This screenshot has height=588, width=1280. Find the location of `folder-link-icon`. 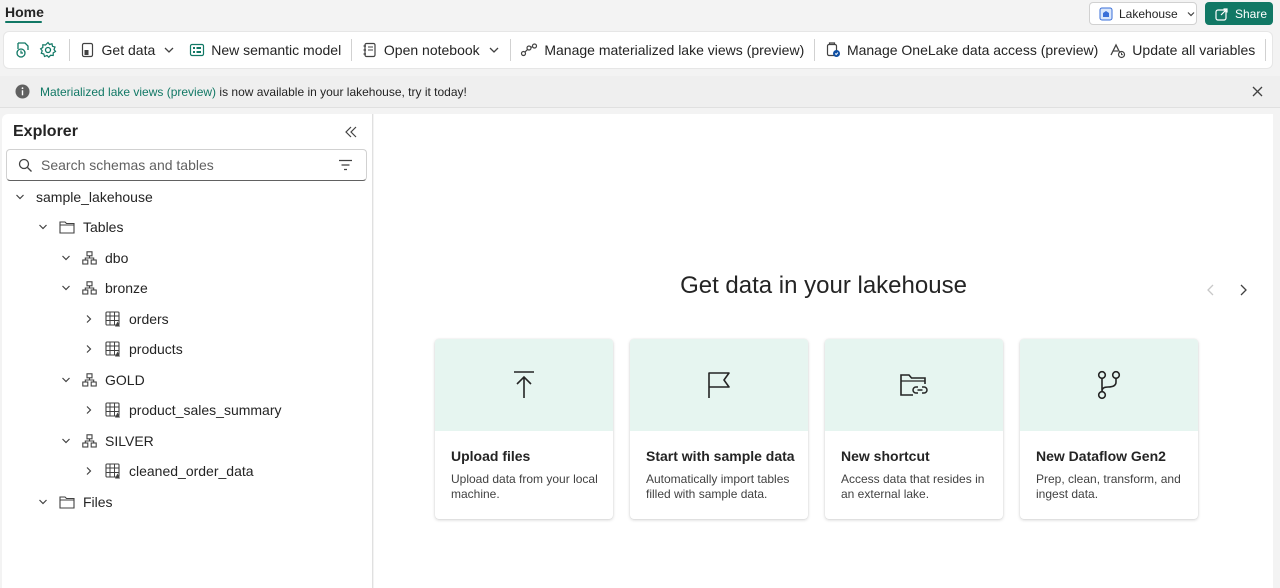

folder-link-icon is located at coordinates (914, 385).